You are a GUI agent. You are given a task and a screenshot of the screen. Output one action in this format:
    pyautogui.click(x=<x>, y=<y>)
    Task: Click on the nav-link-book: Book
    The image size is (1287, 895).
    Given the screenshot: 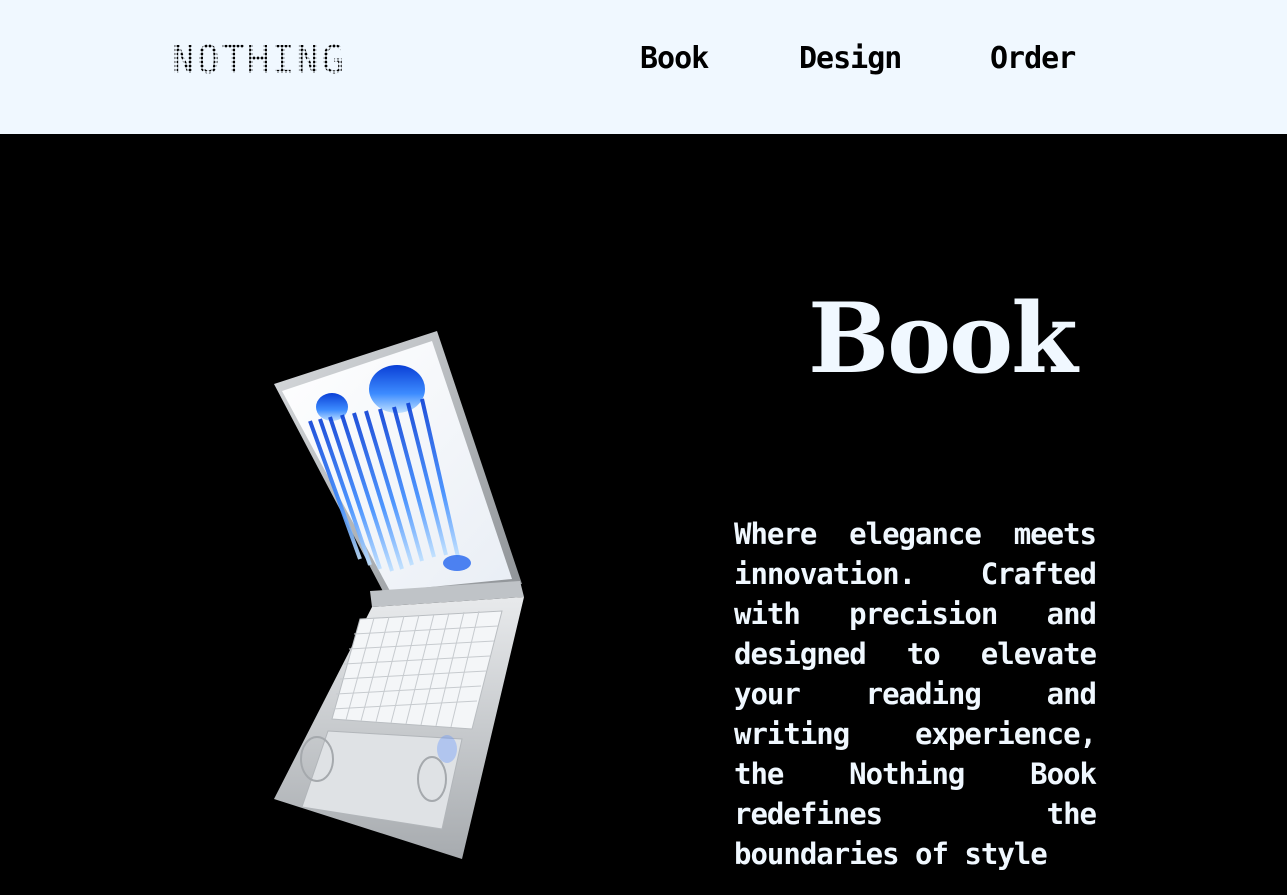 What is the action you would take?
    pyautogui.click(x=674, y=59)
    